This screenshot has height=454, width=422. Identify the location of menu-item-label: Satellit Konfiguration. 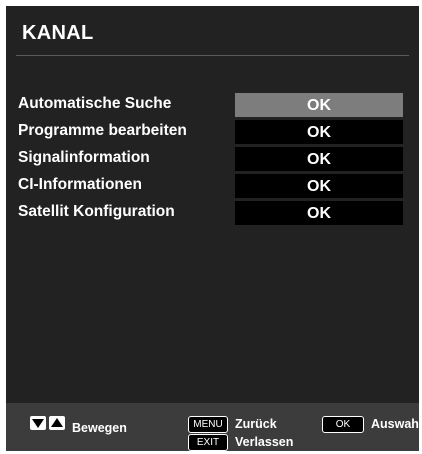
(96, 211).